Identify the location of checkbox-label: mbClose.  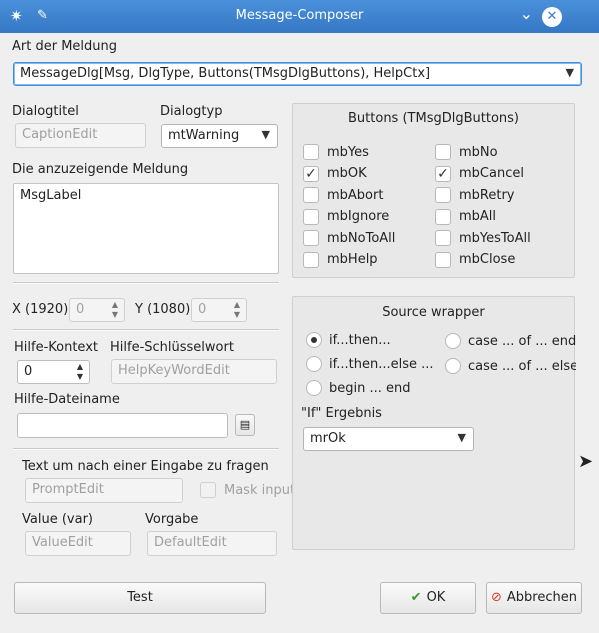
(487, 259).